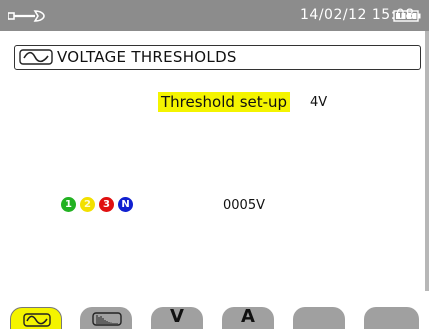  I want to click on tab-harmonics, so click(106, 318).